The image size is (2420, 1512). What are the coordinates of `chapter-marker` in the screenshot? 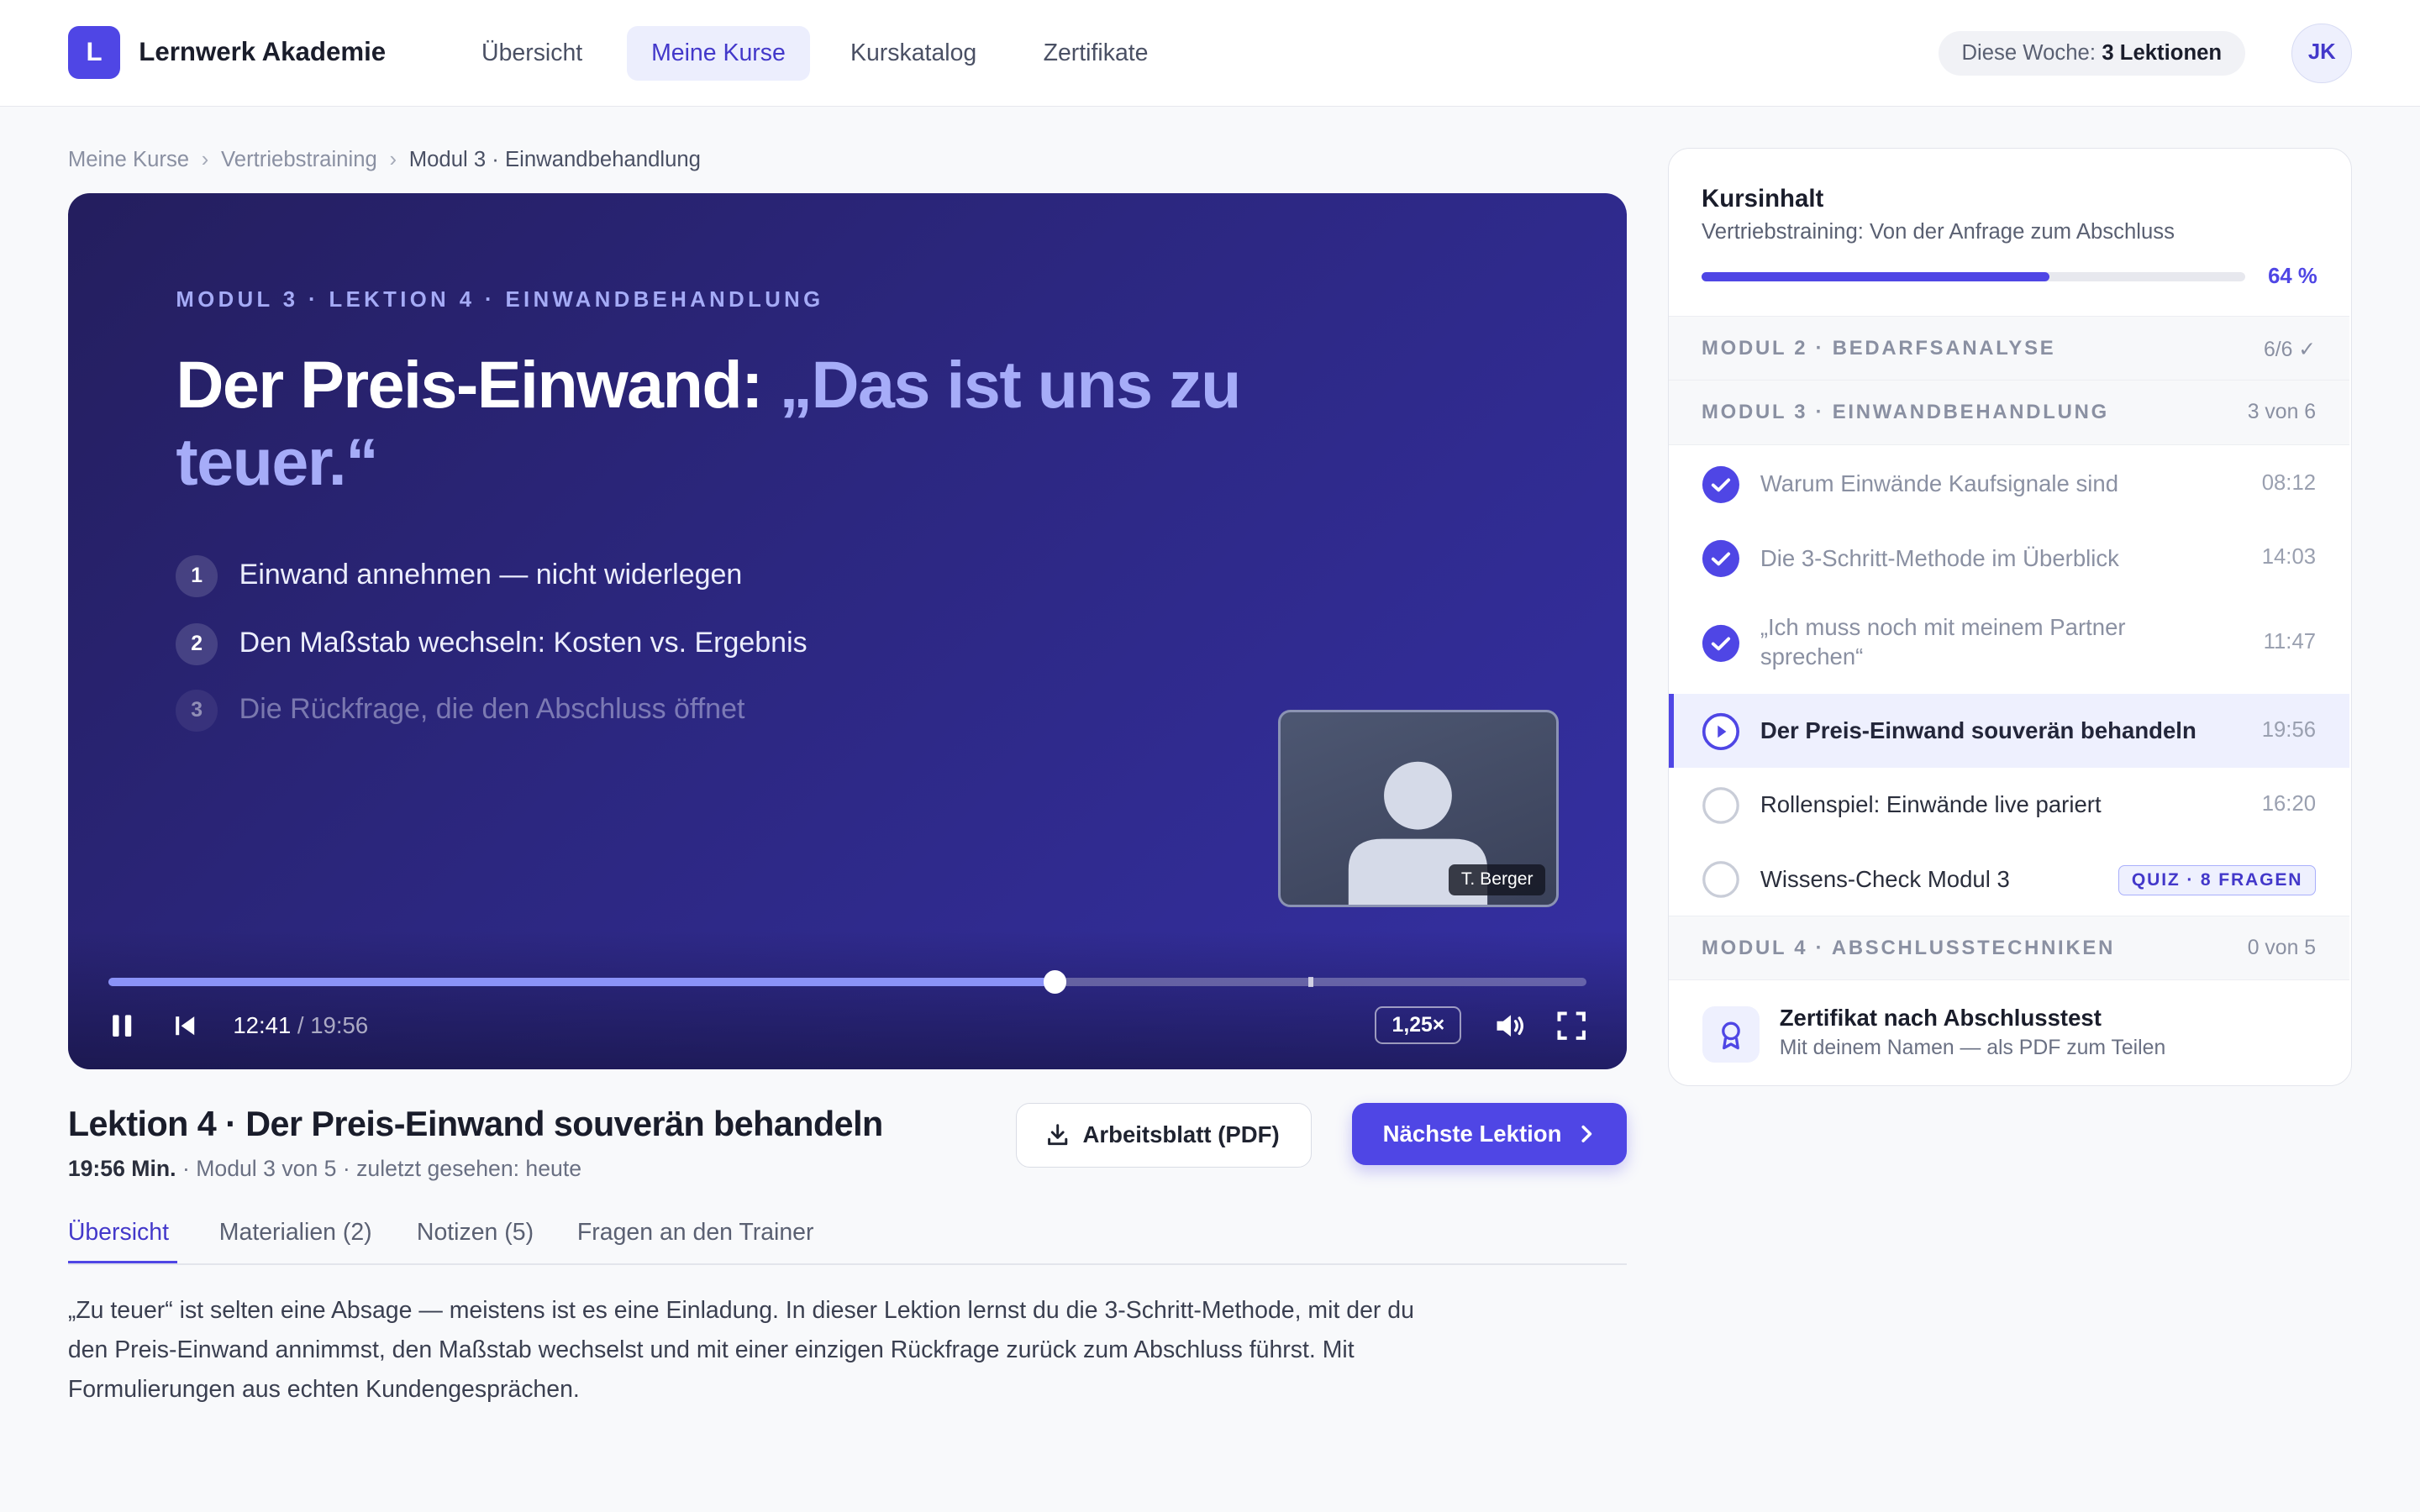 It's located at (1311, 982).